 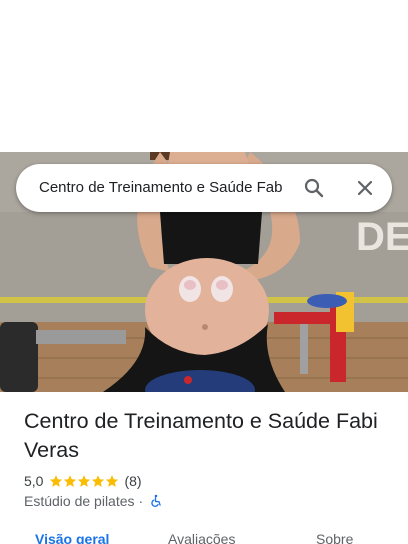 I want to click on wall-lettering: DE, so click(x=382, y=237).